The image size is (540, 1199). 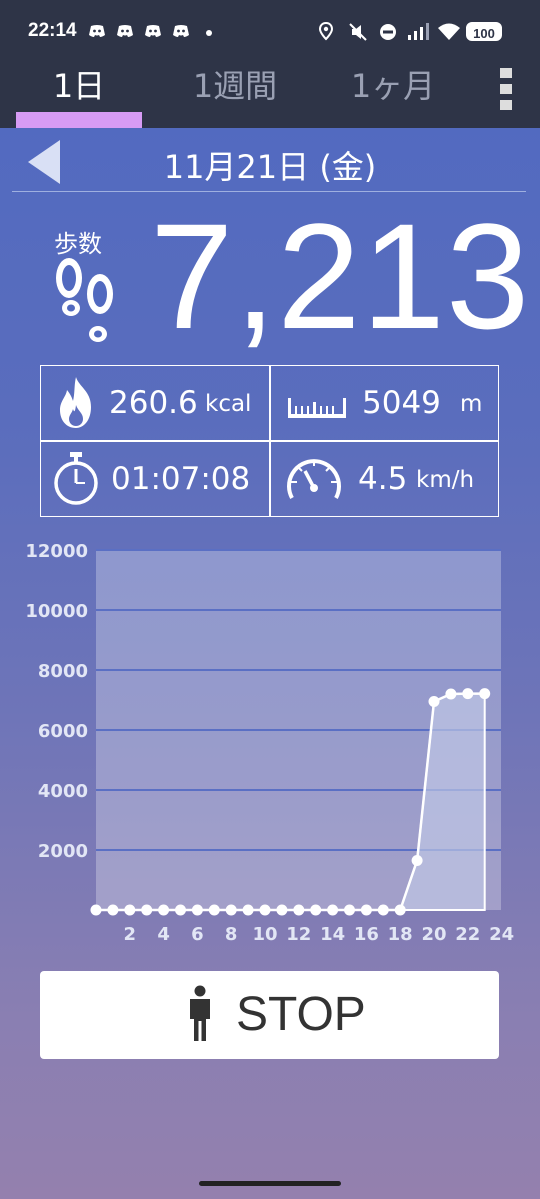 What do you see at coordinates (366, 934) in the screenshot?
I see `x-tick-label: 16` at bounding box center [366, 934].